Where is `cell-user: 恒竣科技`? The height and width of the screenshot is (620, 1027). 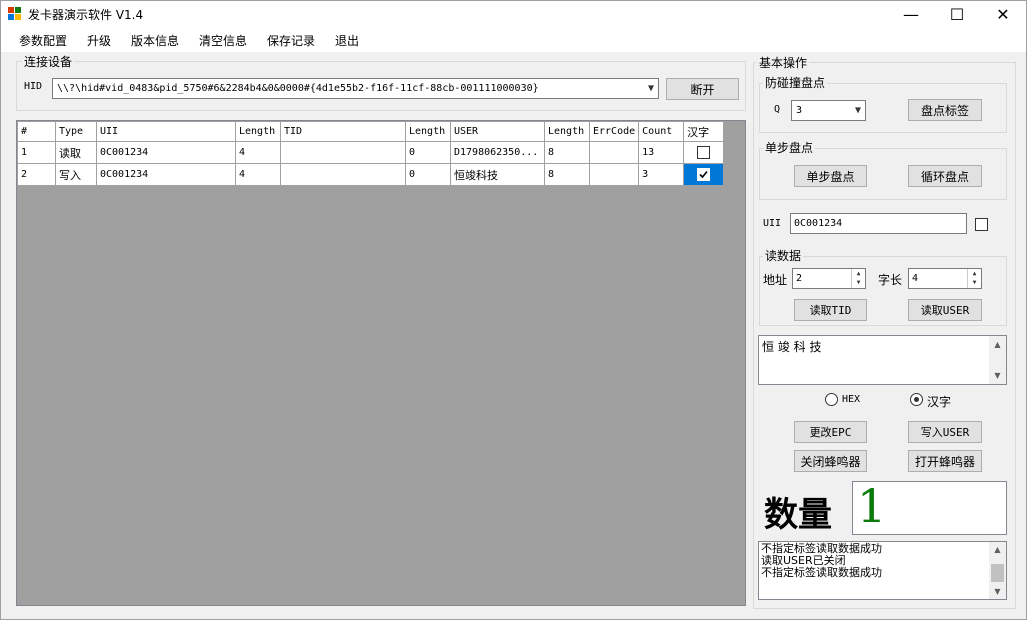 cell-user: 恒竣科技 is located at coordinates (497, 174).